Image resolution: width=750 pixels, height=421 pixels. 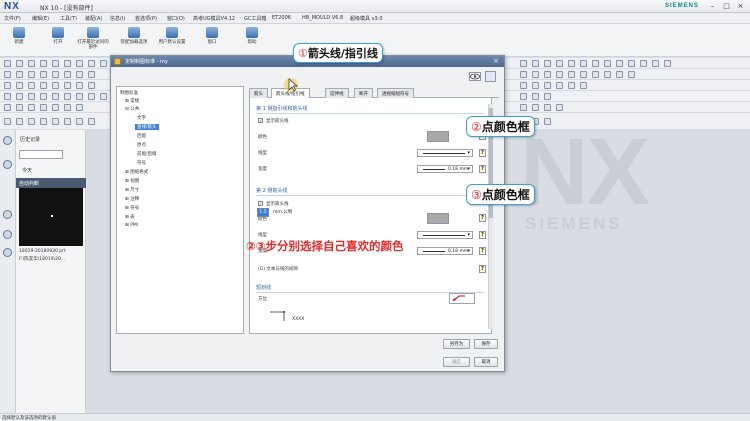 I want to click on tree-node: ⊞ 注释, so click(x=132, y=199).